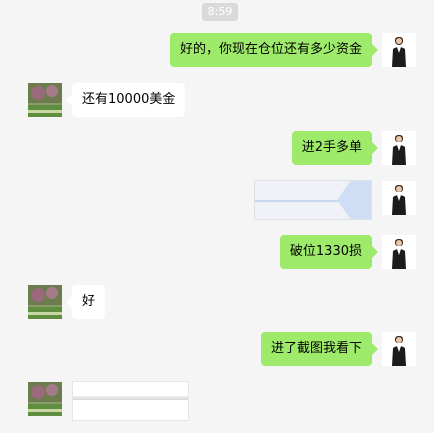 Image resolution: width=434 pixels, height=433 pixels. I want to click on chat-message: 进了截图我看下, so click(217, 349).